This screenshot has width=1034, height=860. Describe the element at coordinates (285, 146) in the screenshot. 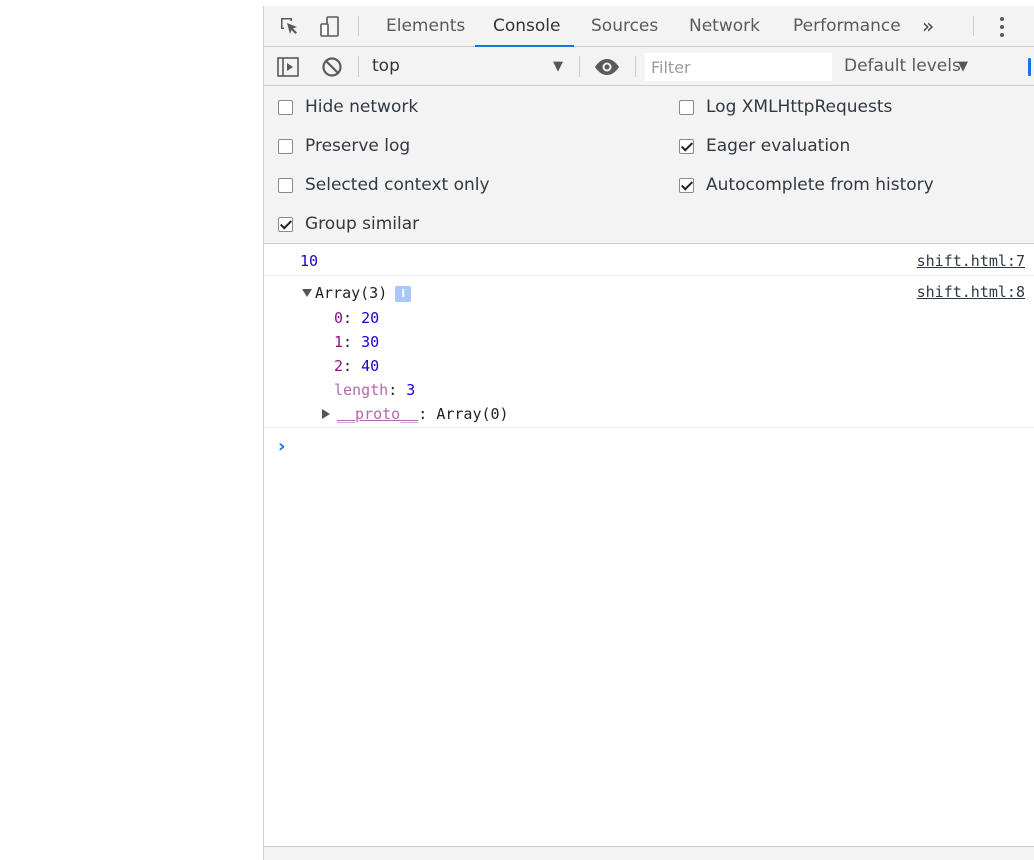

I see `preserve-log-checkbox` at that location.